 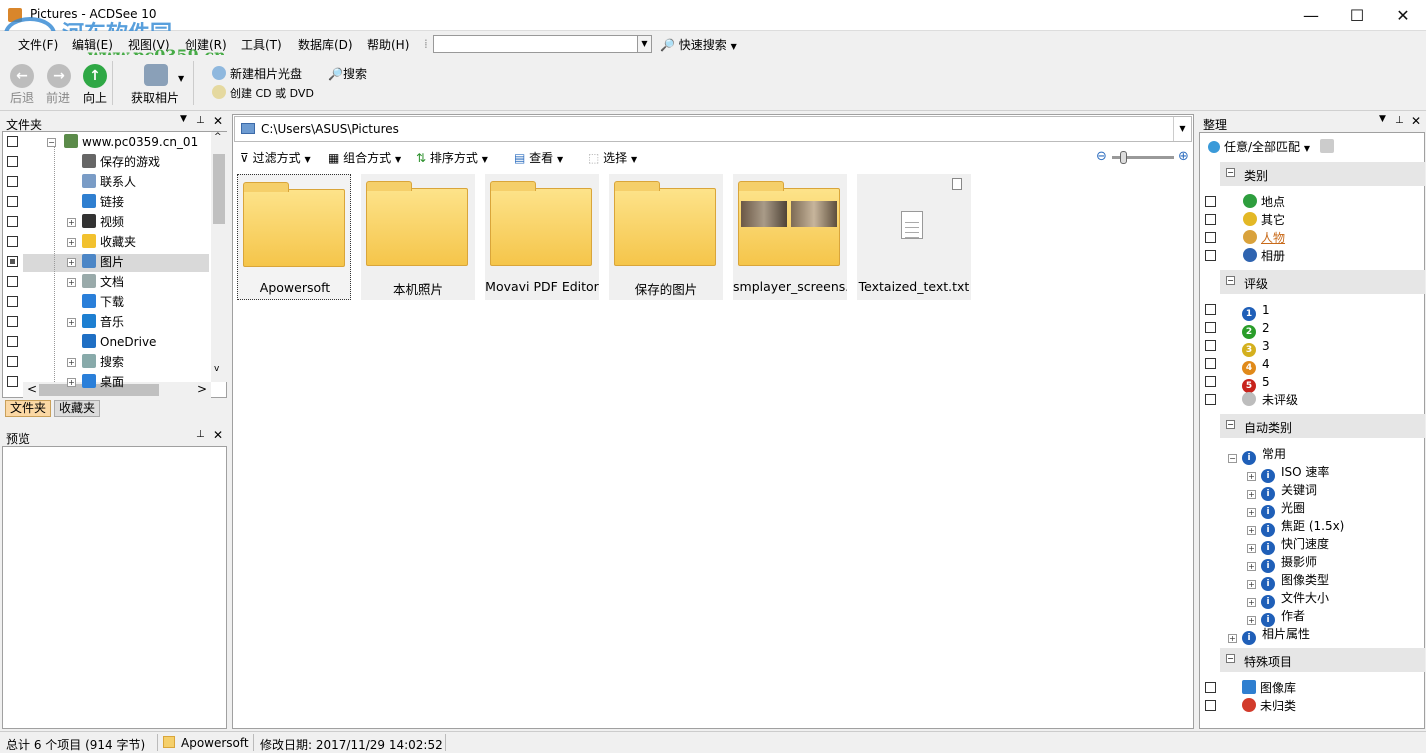 I want to click on folder-tree-item: 下载, so click(x=103, y=302).